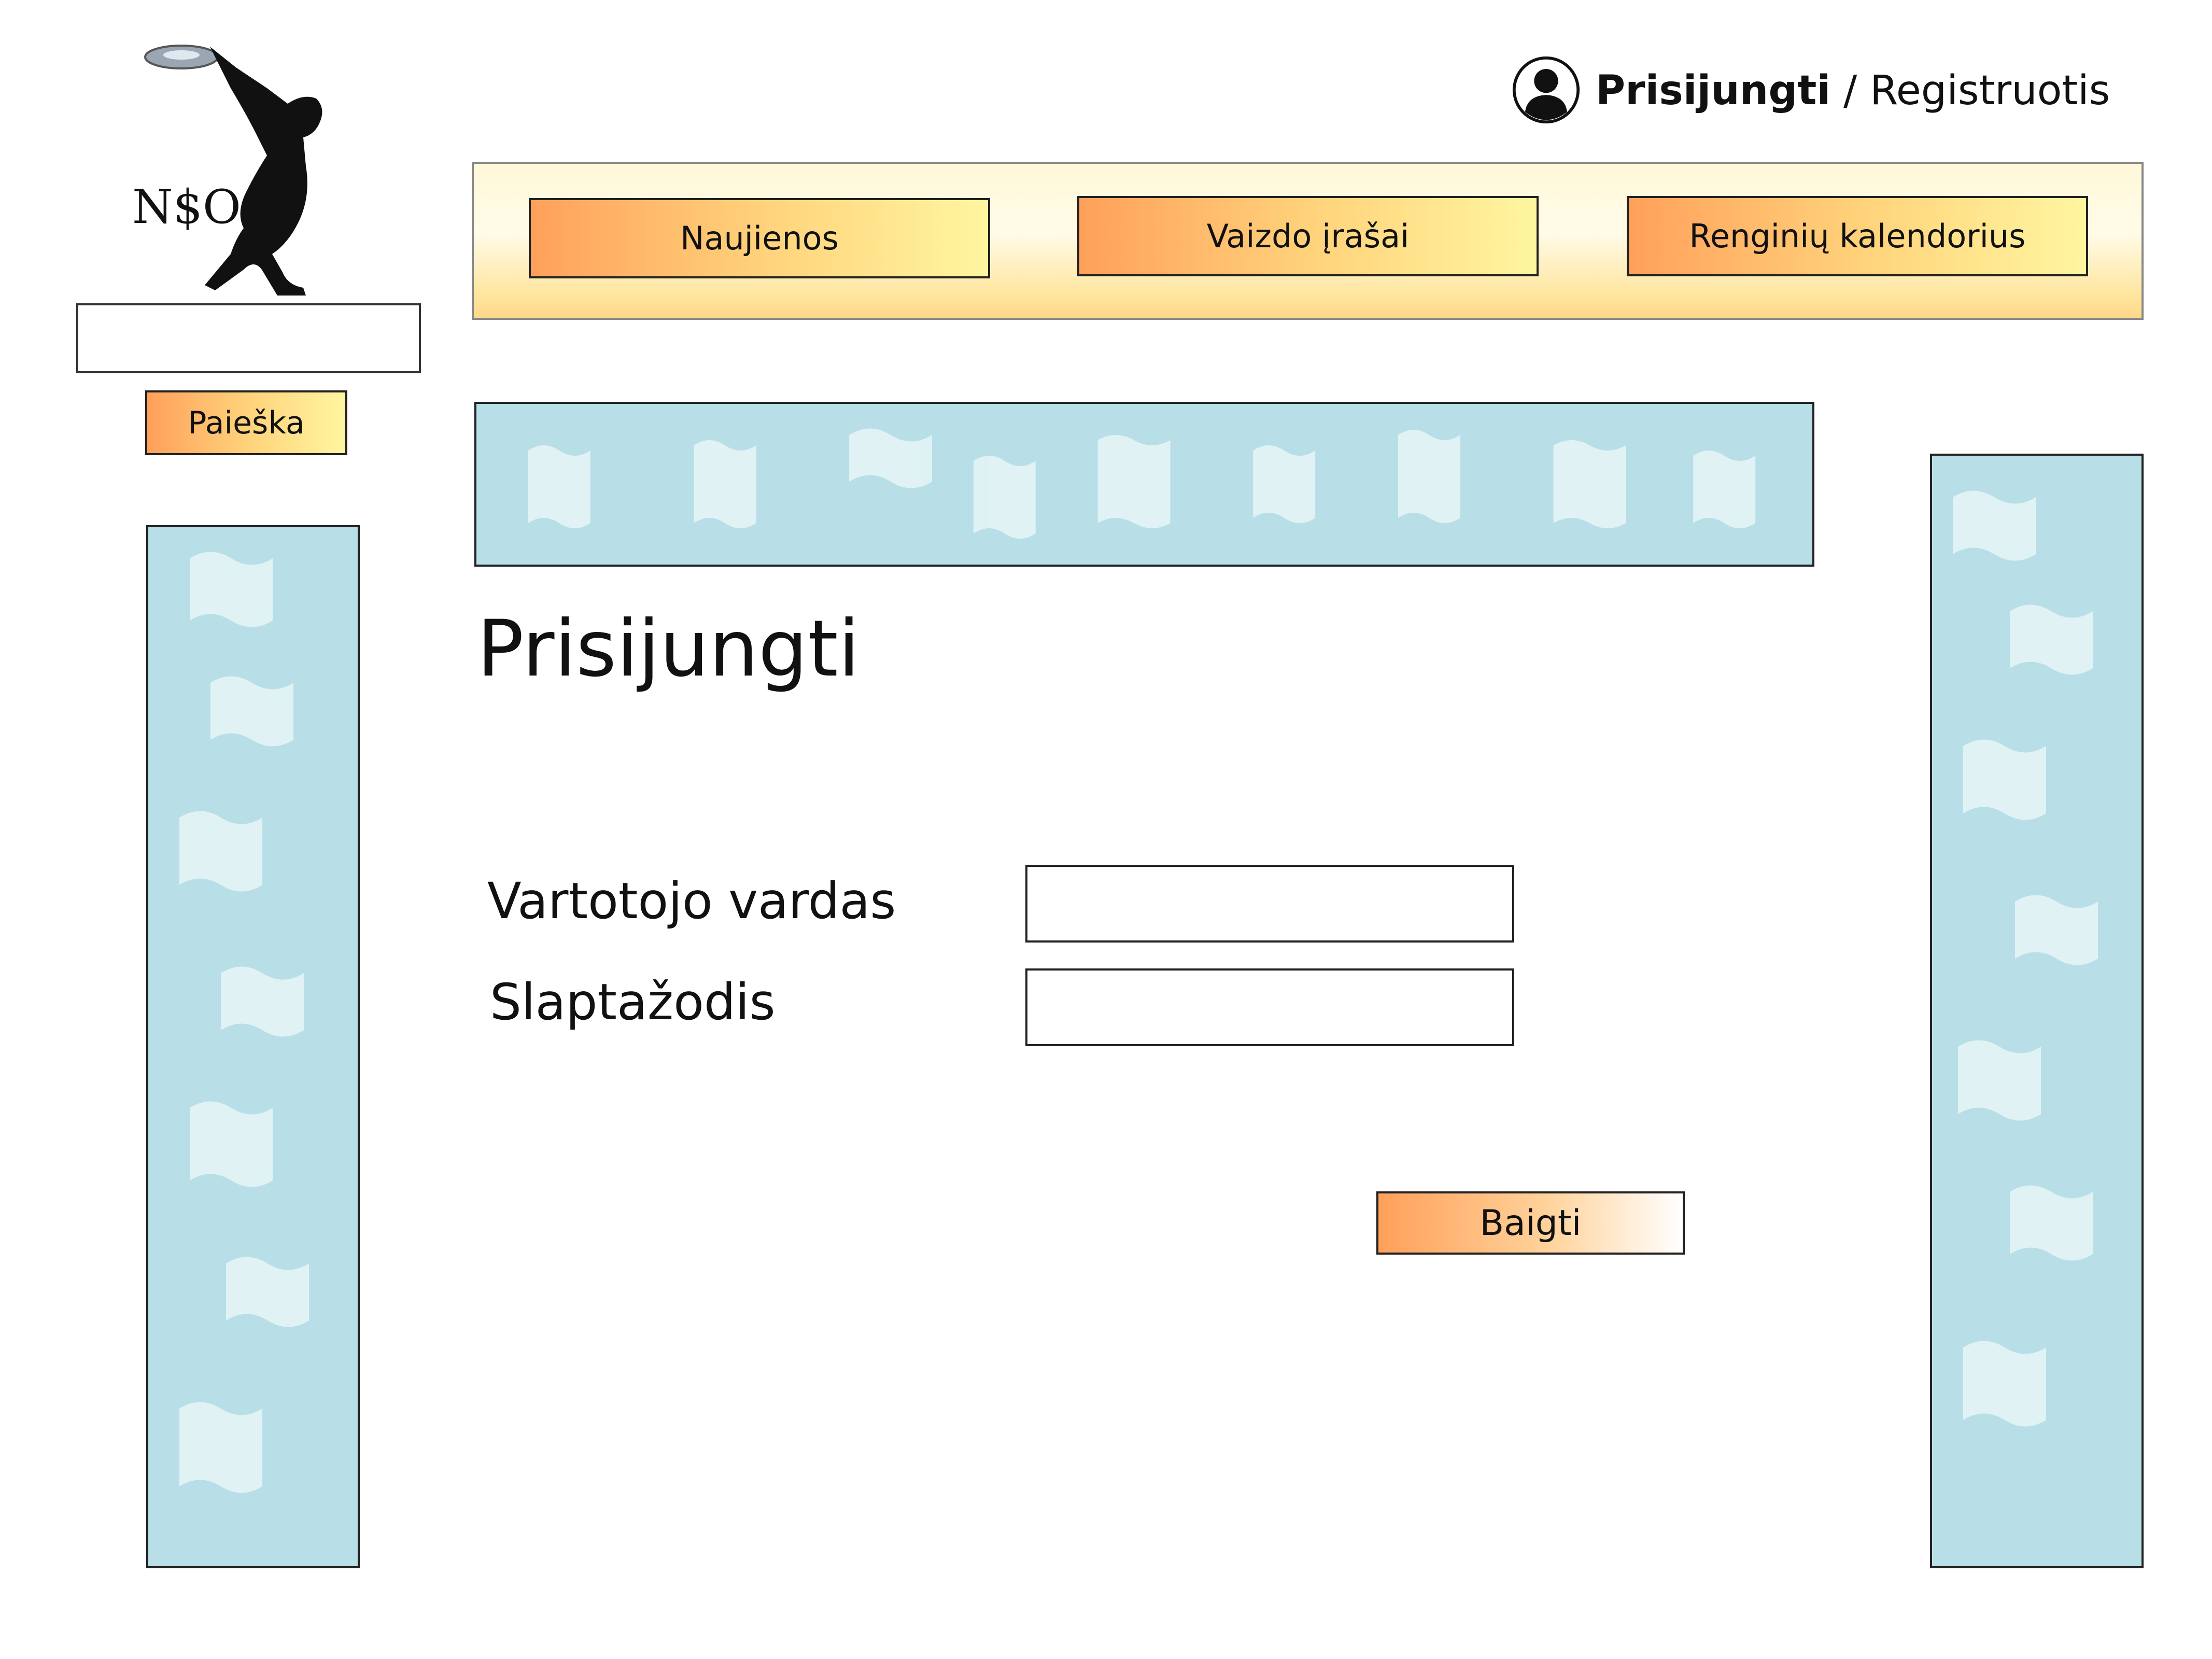 The width and height of the screenshot is (2212, 1659). What do you see at coordinates (1857, 236) in the screenshot?
I see `nav-item-renginiu-kalendorius: Renginių kalendorius` at bounding box center [1857, 236].